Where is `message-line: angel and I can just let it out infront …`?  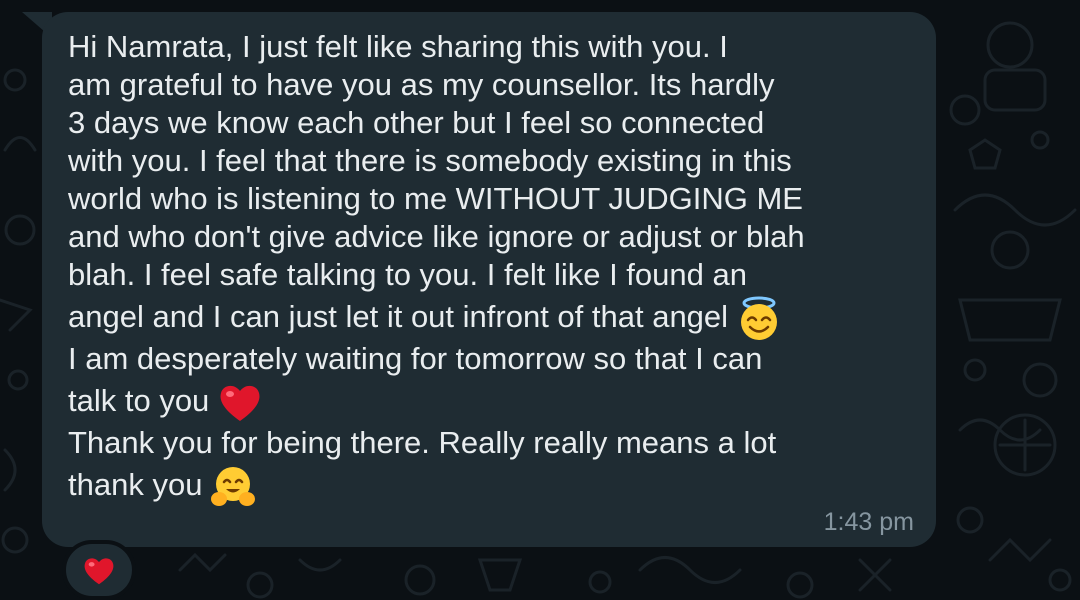 message-line: angel and I can just let it out infront … is located at coordinates (398, 316).